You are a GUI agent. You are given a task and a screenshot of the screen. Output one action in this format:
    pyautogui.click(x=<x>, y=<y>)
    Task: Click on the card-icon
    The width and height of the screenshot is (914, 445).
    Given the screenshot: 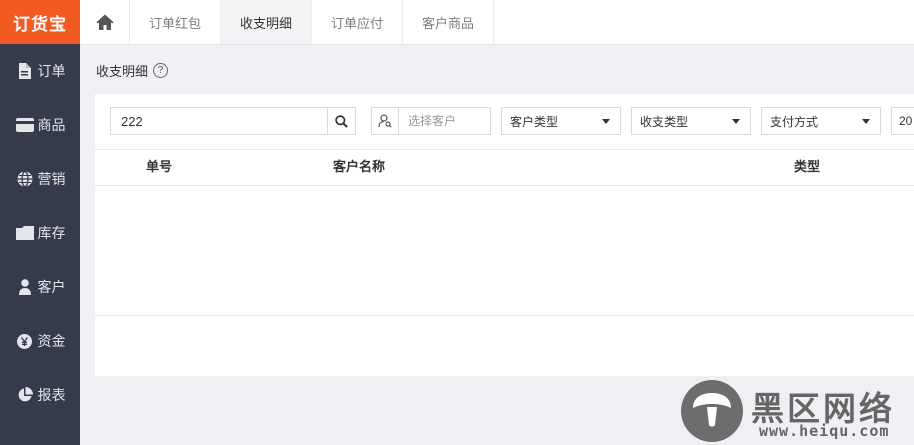 What is the action you would take?
    pyautogui.click(x=25, y=125)
    